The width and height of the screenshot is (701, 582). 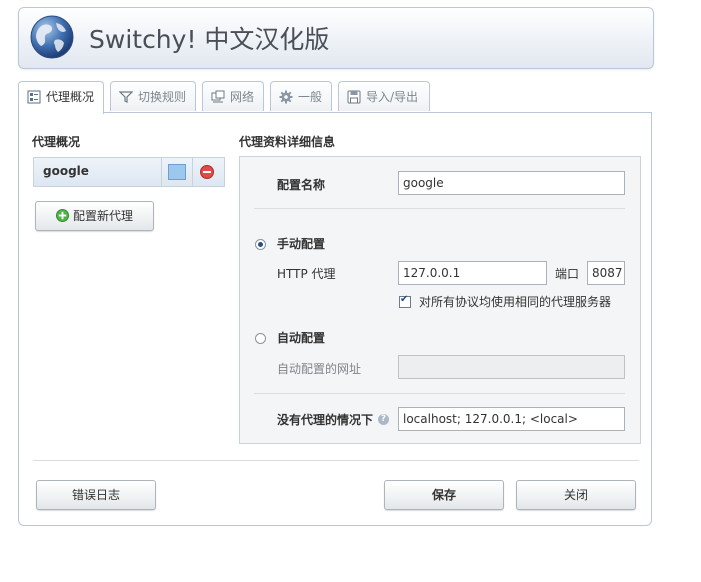 I want to click on tab-switch-rules: 切换规则, so click(x=153, y=96).